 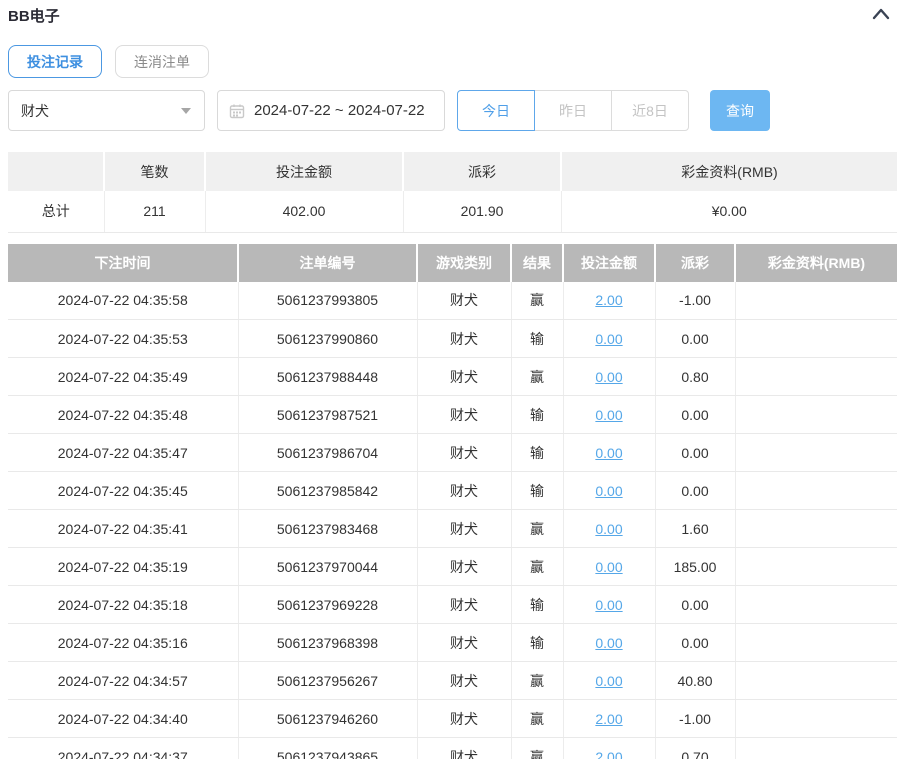 I want to click on summary-column-header, so click(x=56, y=171).